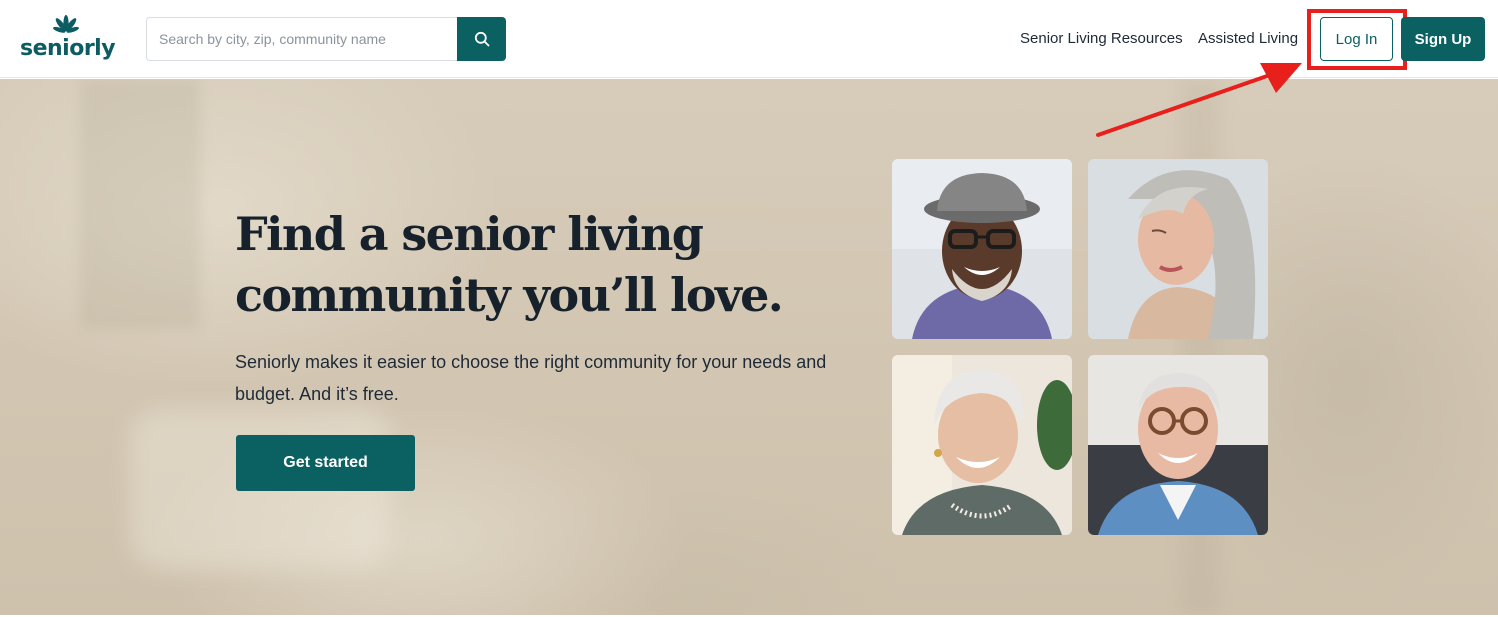 The image size is (1498, 617). I want to click on log-in-button: Log In, so click(1356, 39).